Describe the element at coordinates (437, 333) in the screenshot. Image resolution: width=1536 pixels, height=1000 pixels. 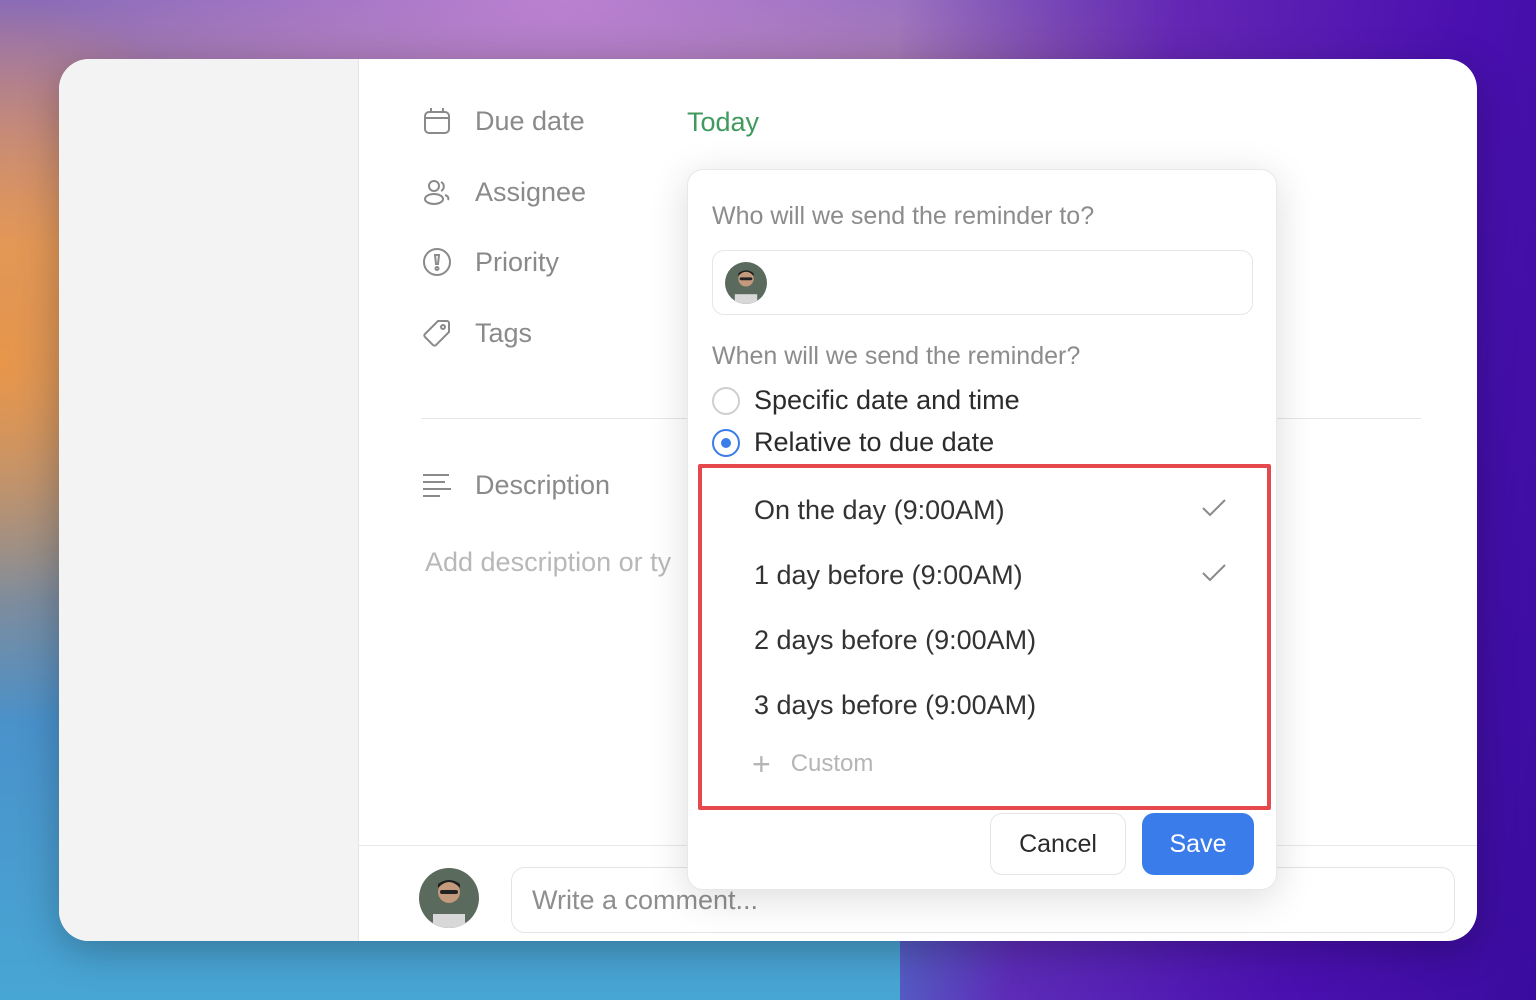
I see `tag-icon` at that location.